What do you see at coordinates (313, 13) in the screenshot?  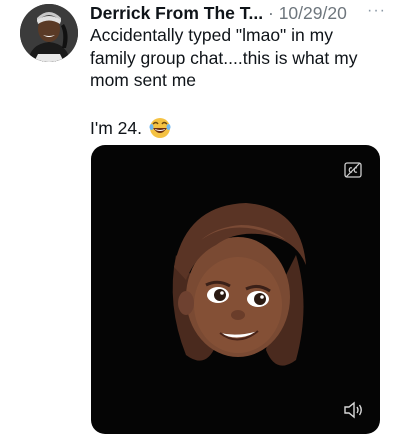 I see `tweet-date: 10/29/20` at bounding box center [313, 13].